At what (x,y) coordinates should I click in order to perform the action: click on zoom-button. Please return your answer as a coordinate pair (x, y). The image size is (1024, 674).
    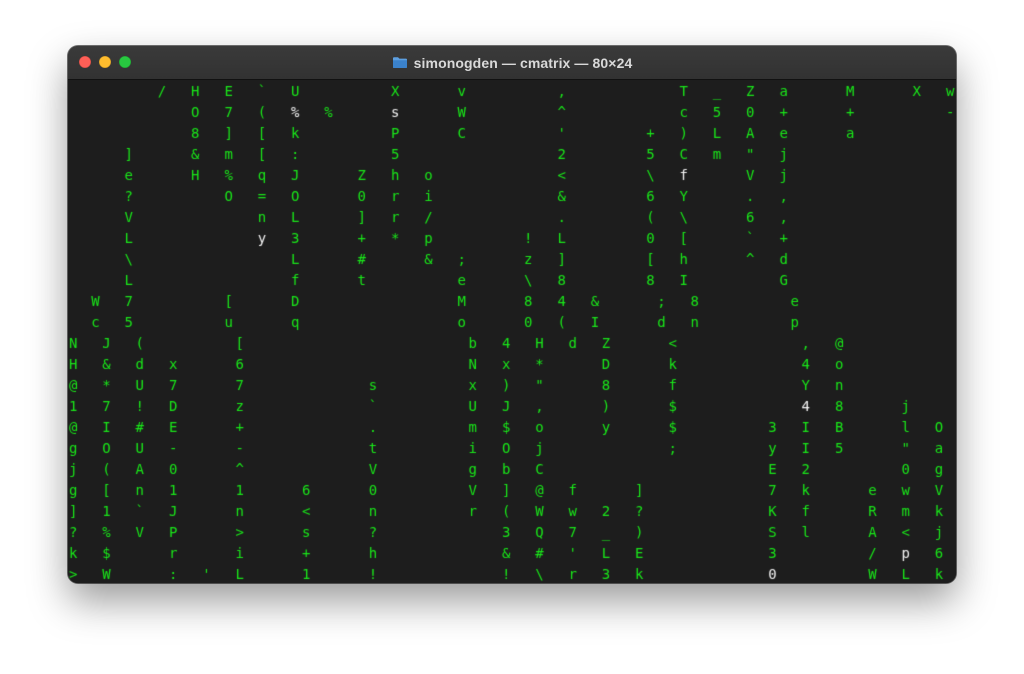
    Looking at the image, I should click on (125, 62).